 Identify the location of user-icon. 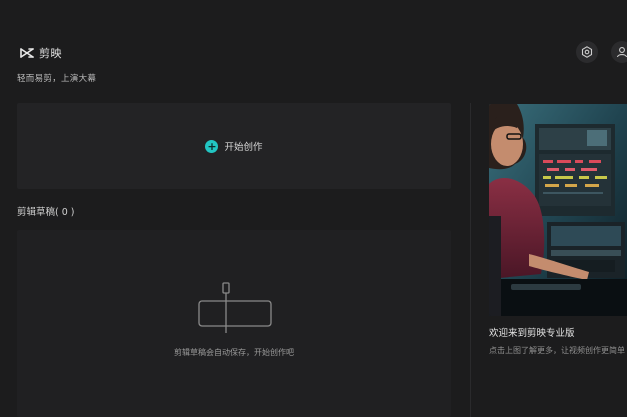
(621, 52).